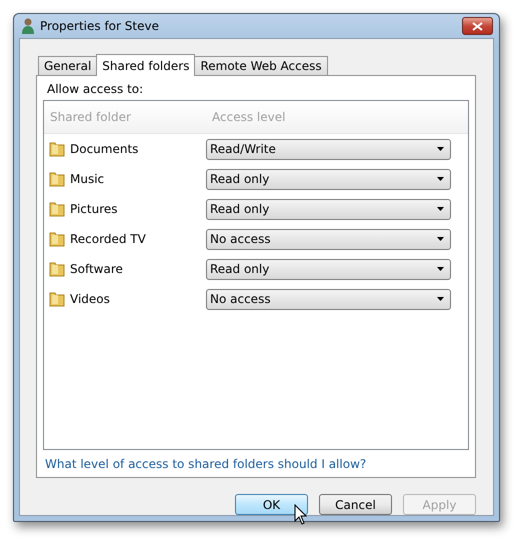  I want to click on folder-name: Videos, so click(90, 299).